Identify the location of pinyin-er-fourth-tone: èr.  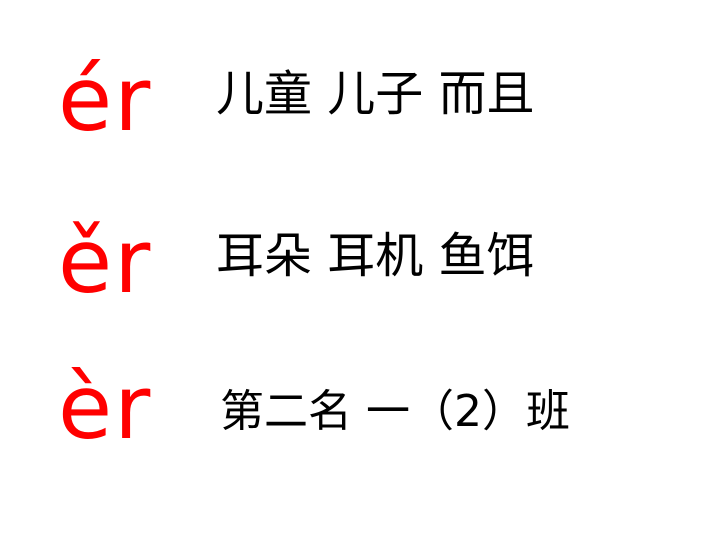
(105, 407).